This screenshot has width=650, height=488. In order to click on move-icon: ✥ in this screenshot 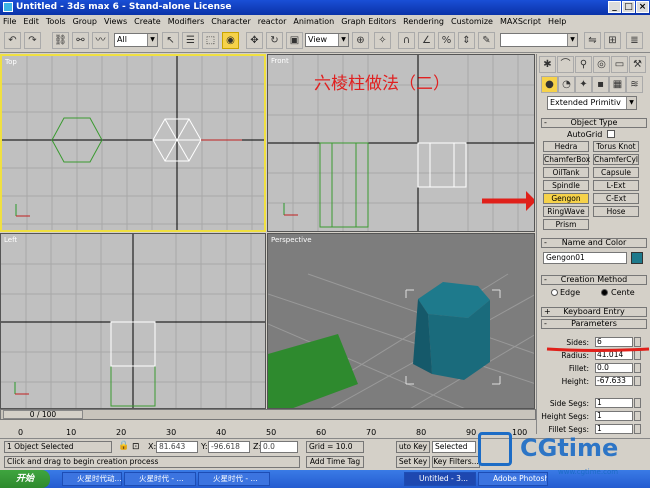, I will do `click(254, 40)`.